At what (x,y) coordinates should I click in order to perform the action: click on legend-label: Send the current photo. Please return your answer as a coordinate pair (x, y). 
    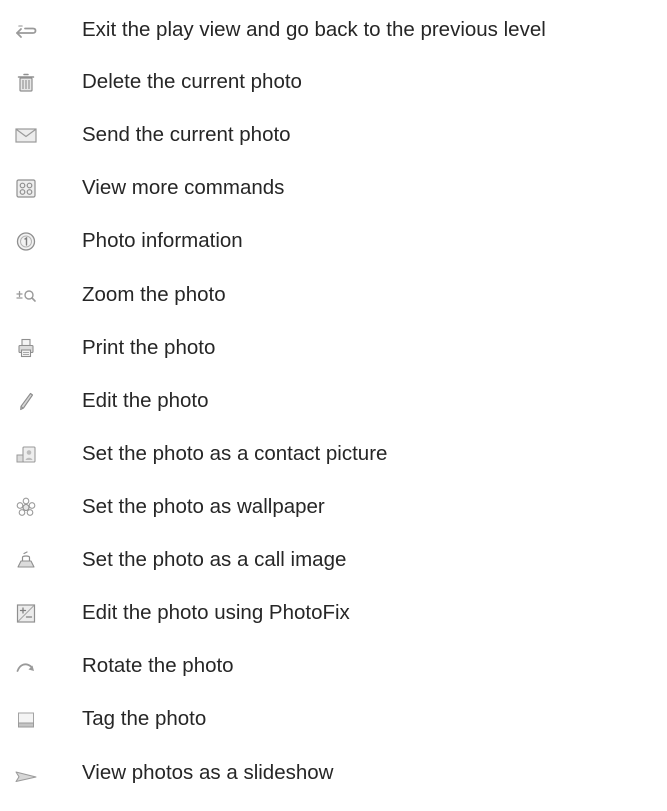
    Looking at the image, I should click on (186, 134).